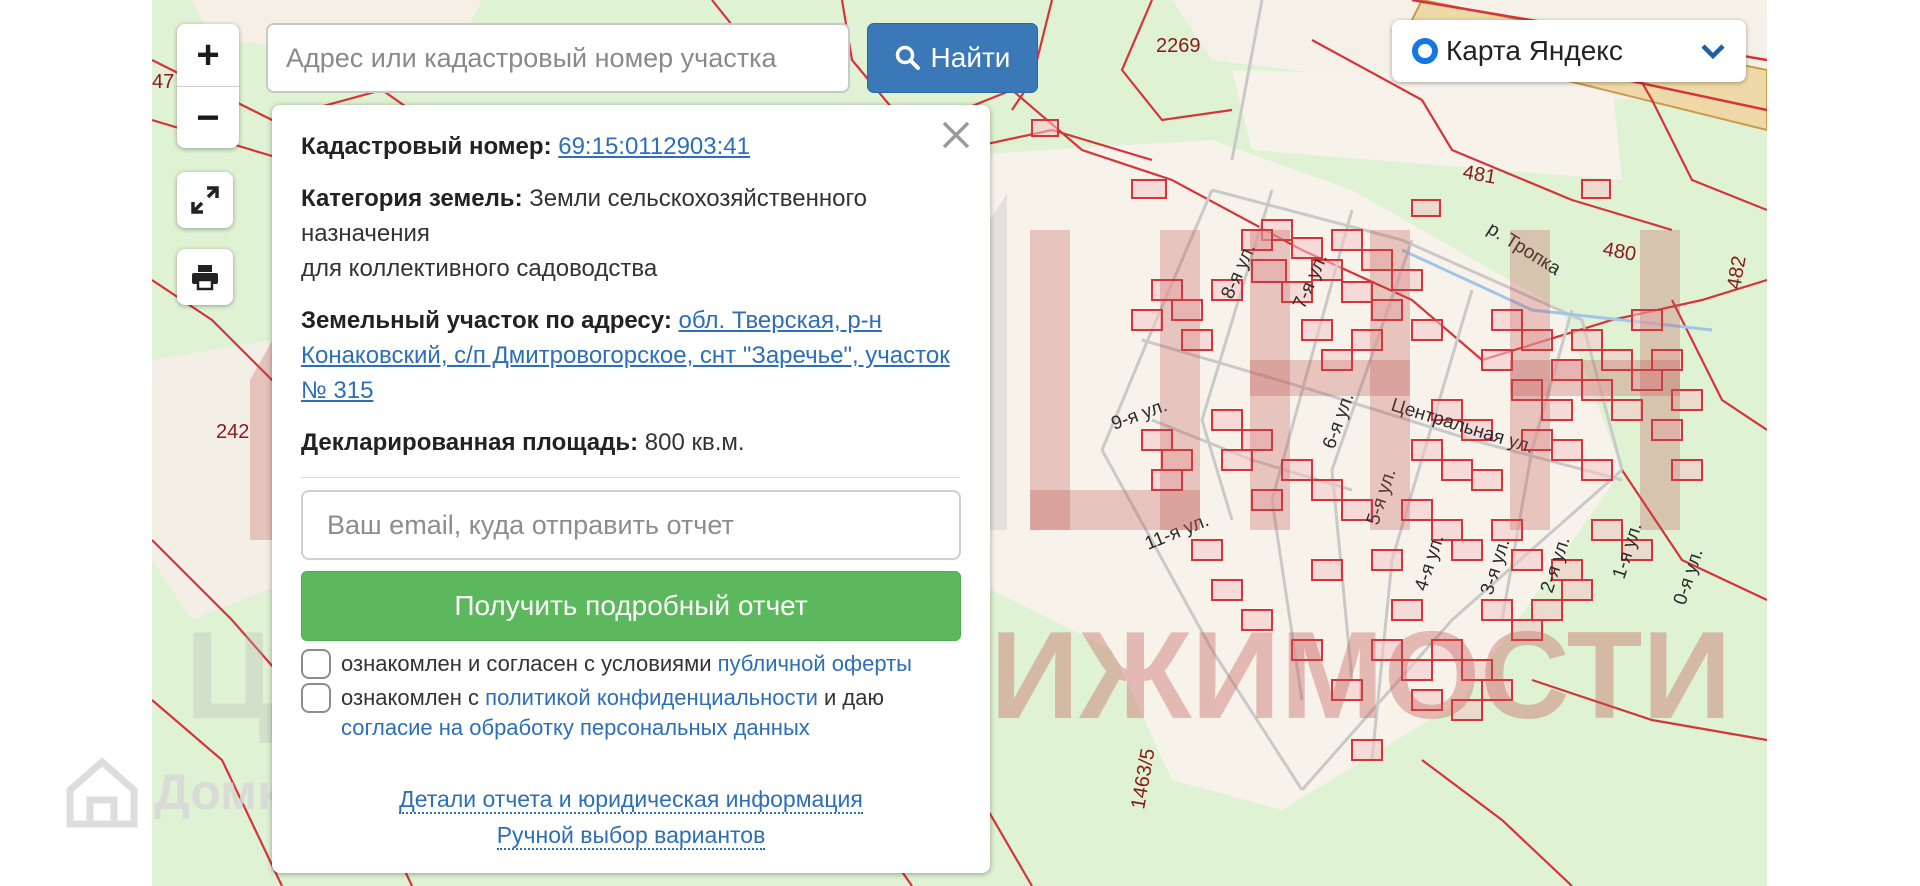  Describe the element at coordinates (410, 697) in the screenshot. I see `privacy-consent-label: ознакомлен с` at that location.